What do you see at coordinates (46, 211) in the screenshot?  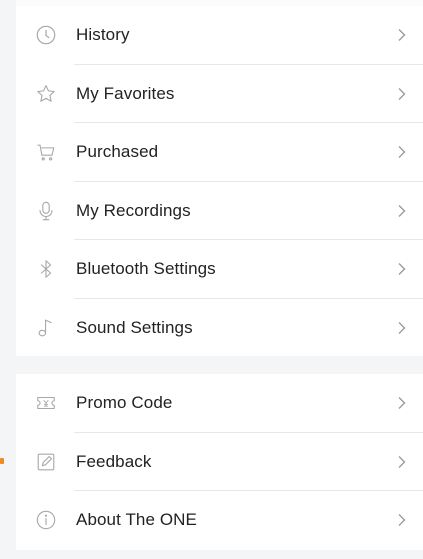 I see `microphone-icon` at bounding box center [46, 211].